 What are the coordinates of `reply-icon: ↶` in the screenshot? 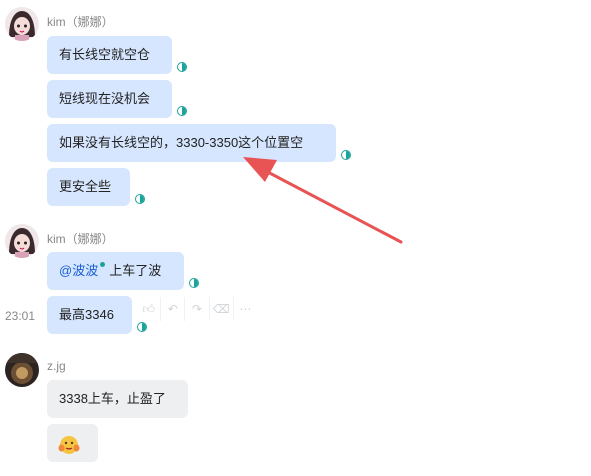 It's located at (173, 309).